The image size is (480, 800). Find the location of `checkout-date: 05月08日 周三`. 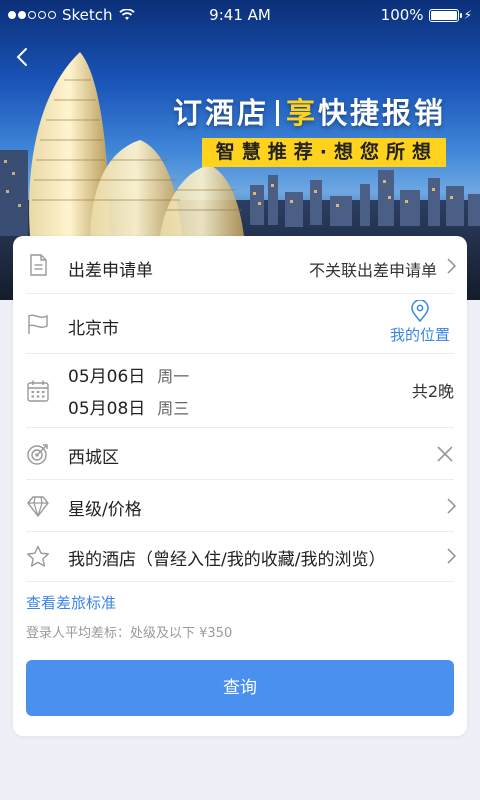

checkout-date: 05月08日 周三 is located at coordinates (128, 406).